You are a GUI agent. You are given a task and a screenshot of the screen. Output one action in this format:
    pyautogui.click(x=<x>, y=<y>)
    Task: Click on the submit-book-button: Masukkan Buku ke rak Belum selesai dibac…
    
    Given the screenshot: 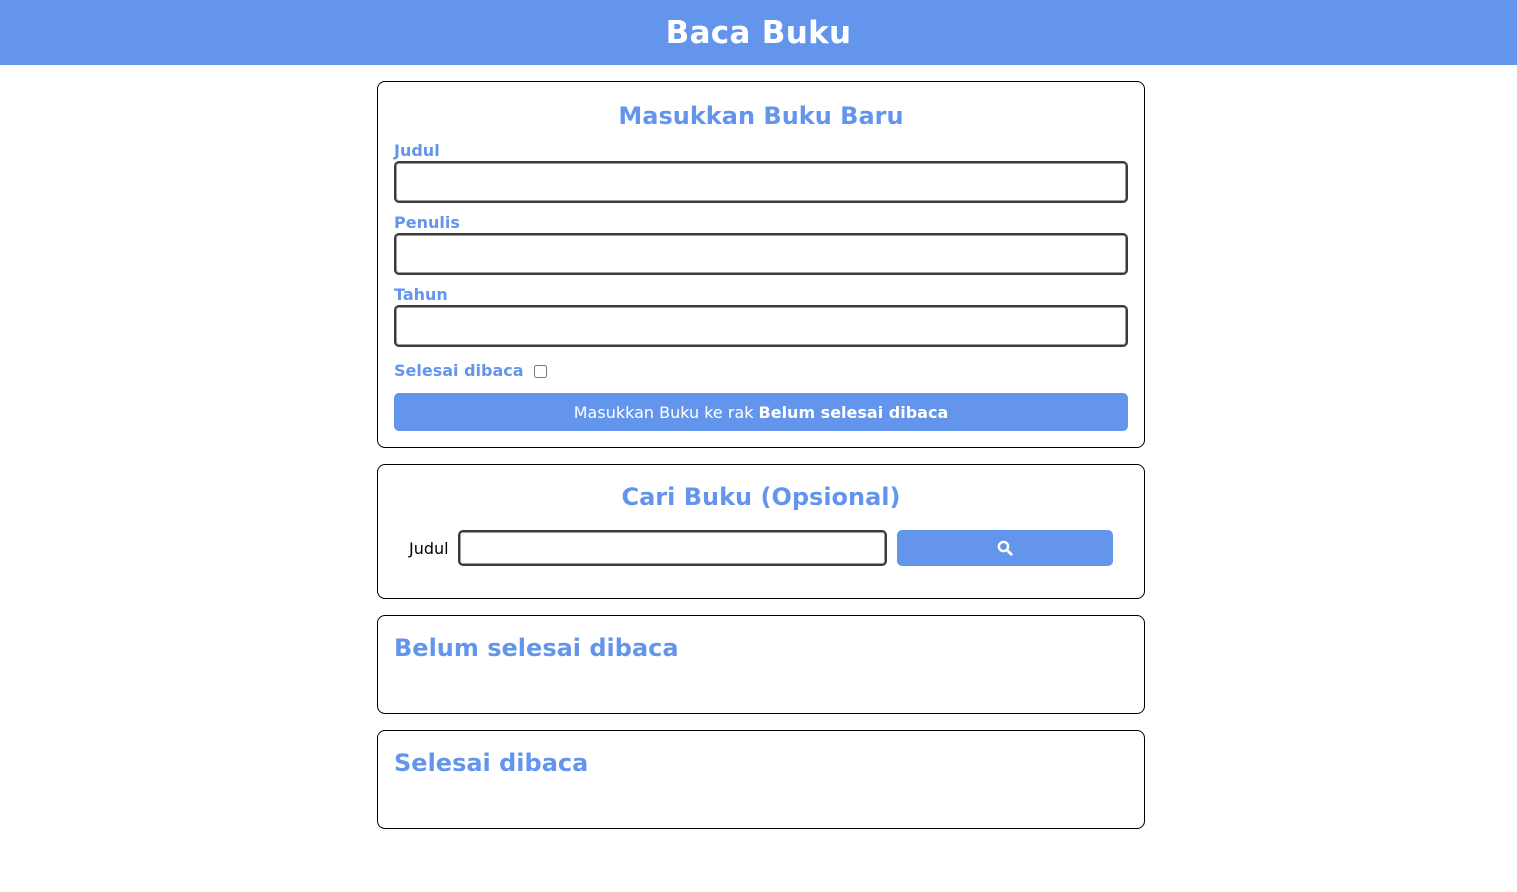 What is the action you would take?
    pyautogui.click(x=761, y=412)
    